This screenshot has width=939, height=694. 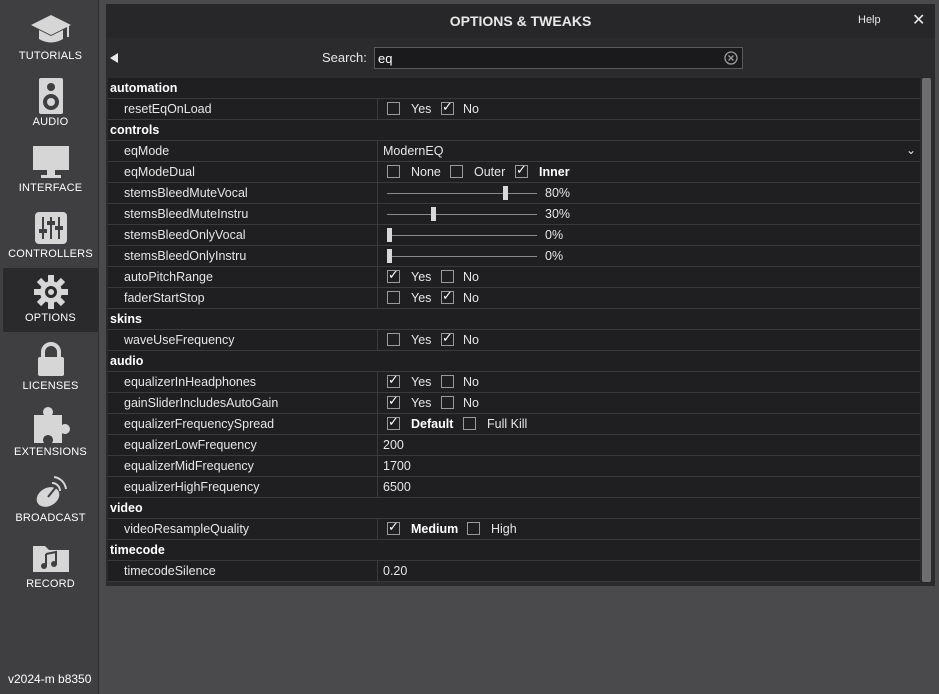 What do you see at coordinates (514, 277) in the screenshot?
I see `option-row-autoPitchRange: autoPitchRange Yes No` at bounding box center [514, 277].